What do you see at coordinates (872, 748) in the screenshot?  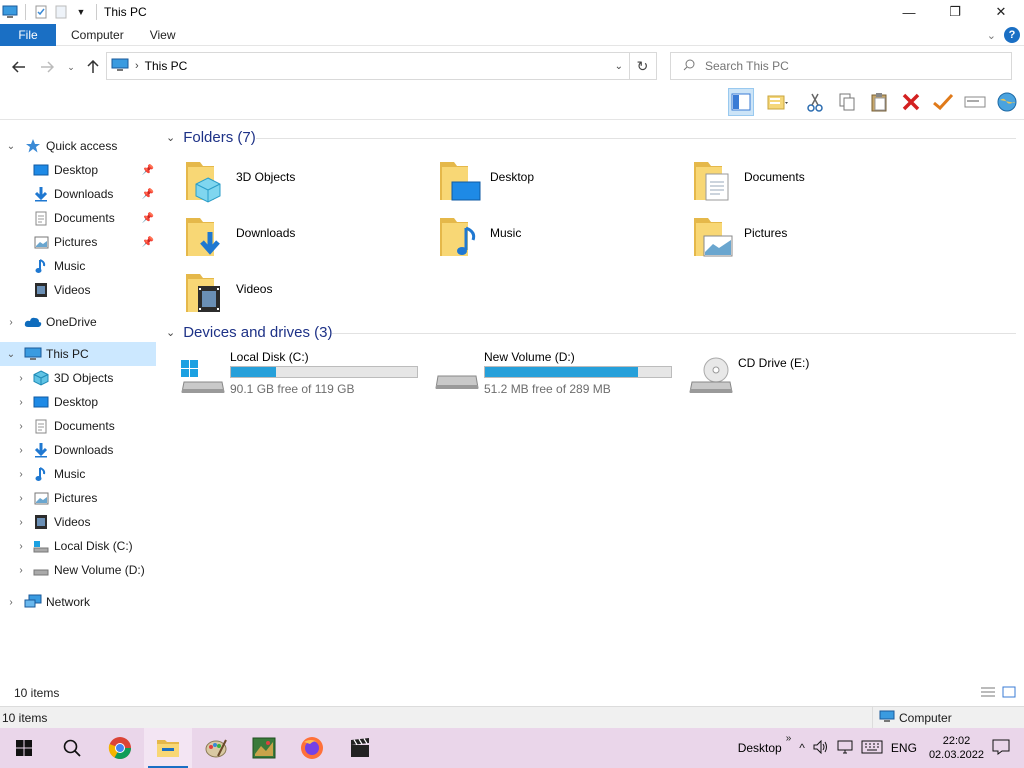 I see `keyboard-icon` at bounding box center [872, 748].